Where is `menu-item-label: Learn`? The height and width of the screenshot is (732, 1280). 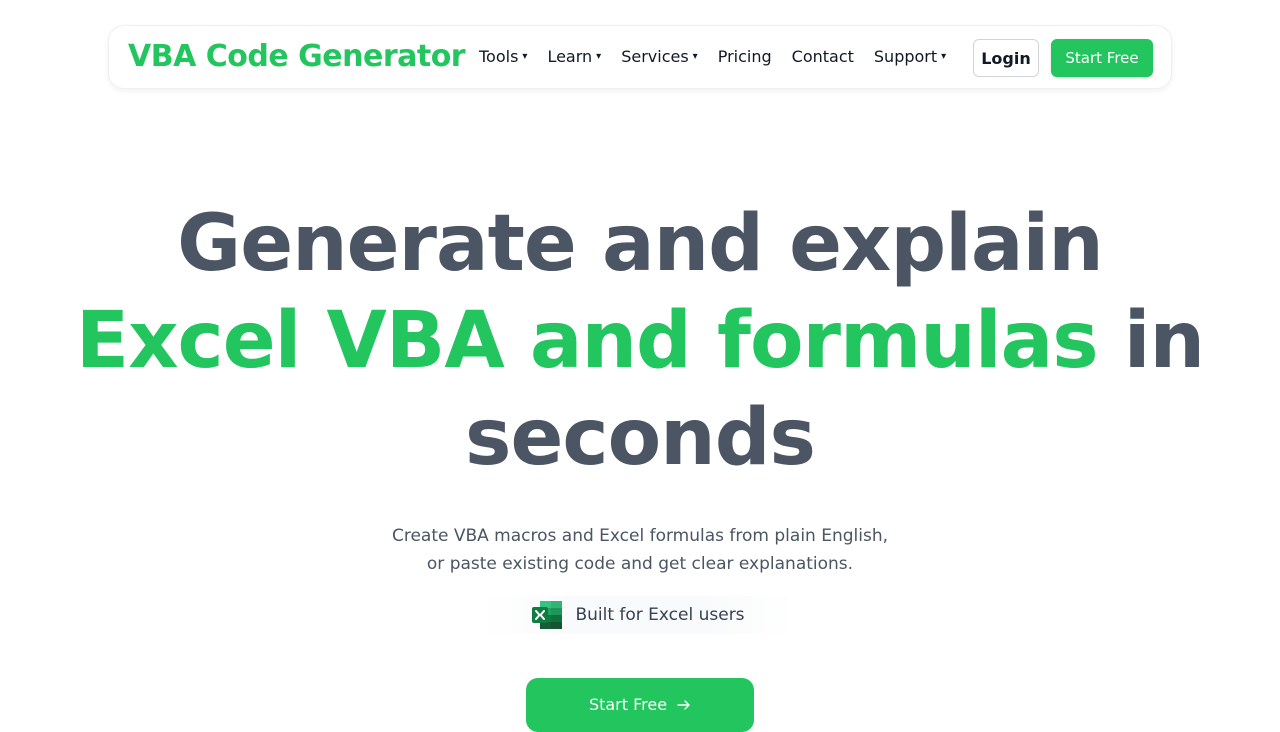
menu-item-label: Learn is located at coordinates (570, 56).